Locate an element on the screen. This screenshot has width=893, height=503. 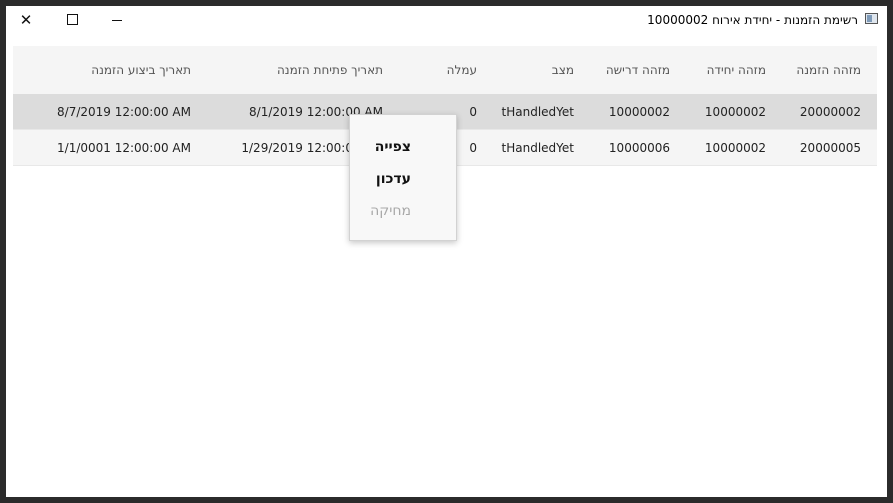
column-header-request-id: מזהה דרישה is located at coordinates (638, 70).